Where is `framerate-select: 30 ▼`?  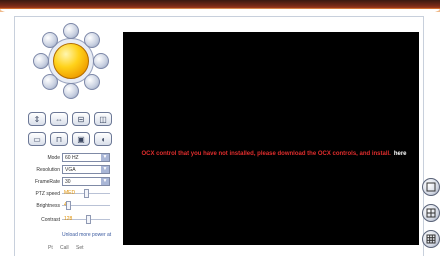 framerate-select: 30 ▼ is located at coordinates (86, 181).